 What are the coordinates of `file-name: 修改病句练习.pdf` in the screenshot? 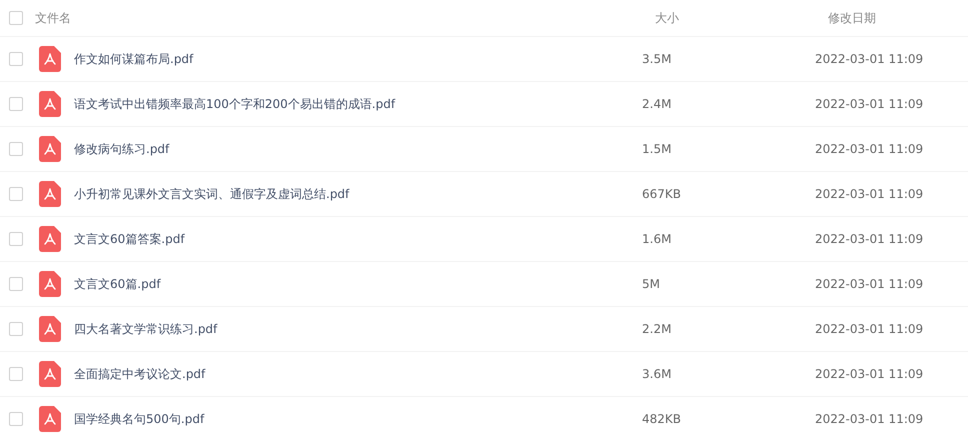 It's located at (358, 149).